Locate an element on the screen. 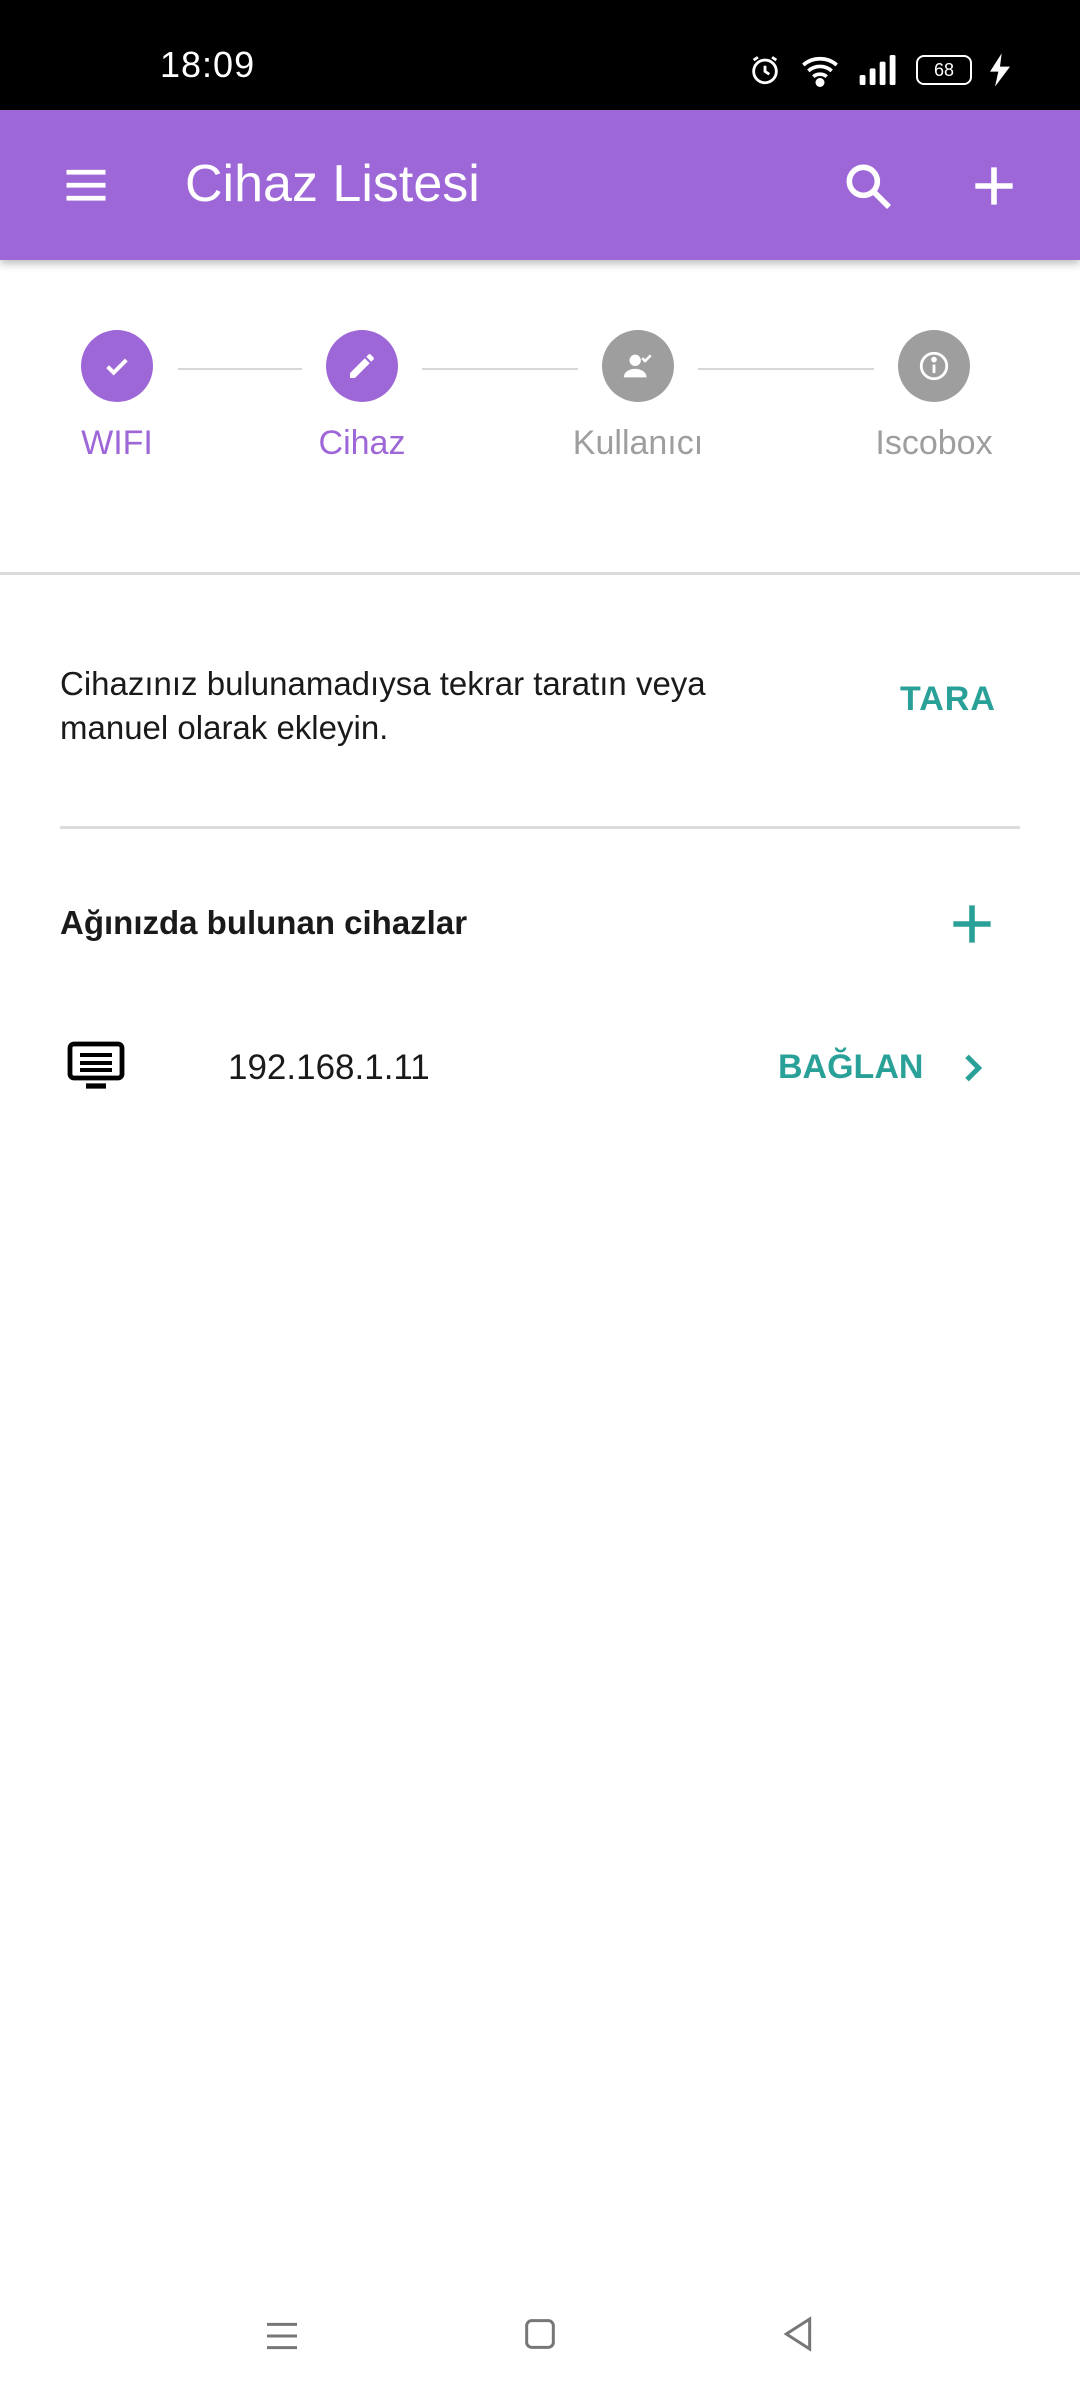  step-label: Cihaz is located at coordinates (362, 443).